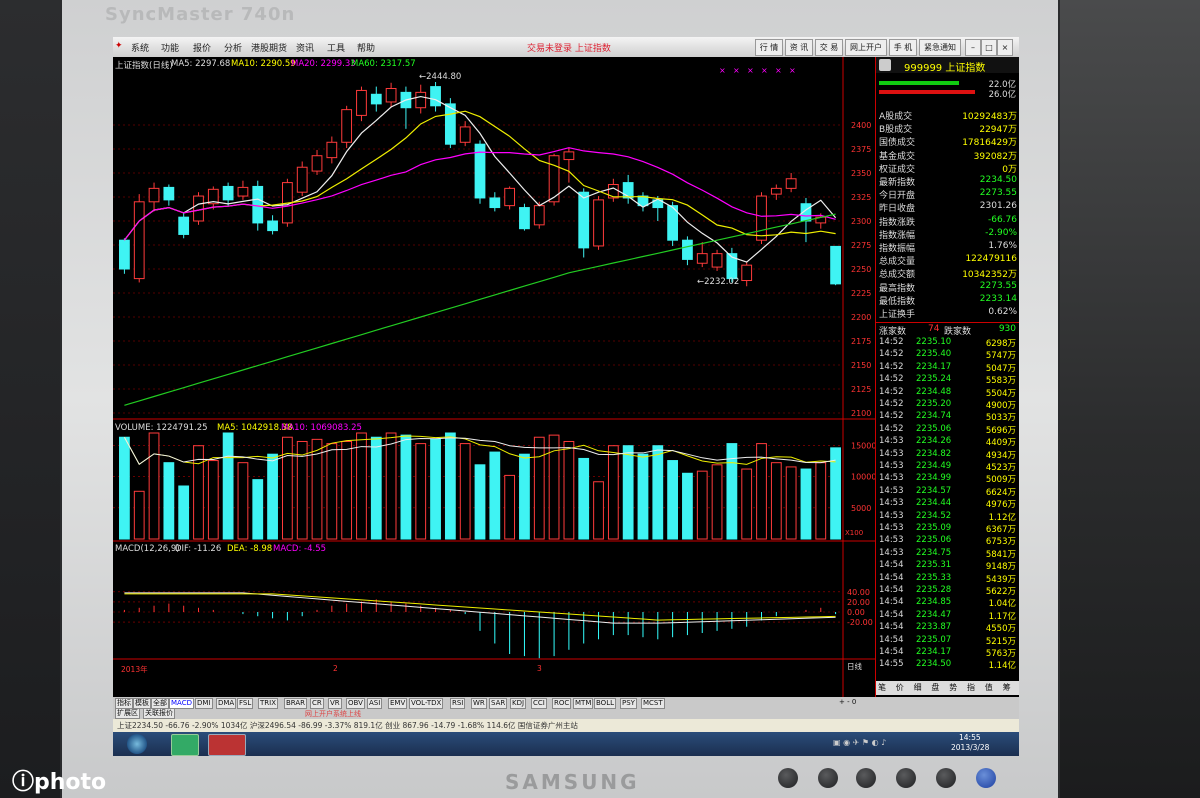 The image size is (1200, 798). What do you see at coordinates (769, 47) in the screenshot?
I see `toolbar-quote-button: 行 情` at bounding box center [769, 47].